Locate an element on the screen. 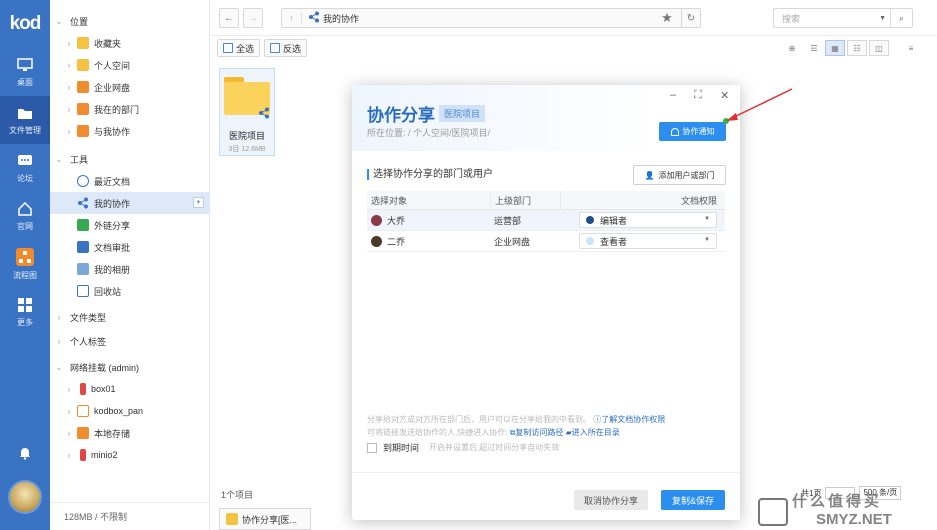  back-button: ← is located at coordinates (229, 18).